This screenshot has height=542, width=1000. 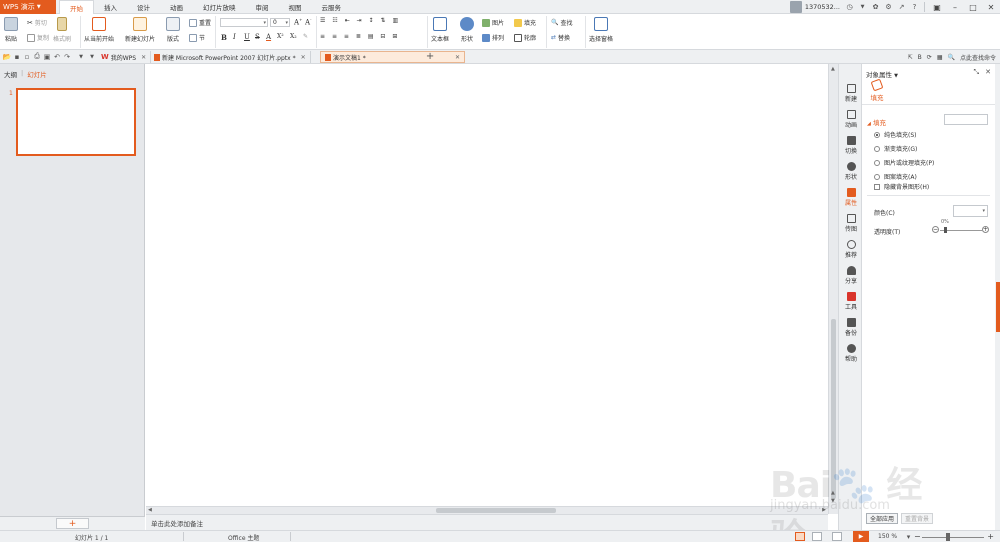 What do you see at coordinates (76, 7) in the screenshot?
I see `tab-home: 开始` at bounding box center [76, 7].